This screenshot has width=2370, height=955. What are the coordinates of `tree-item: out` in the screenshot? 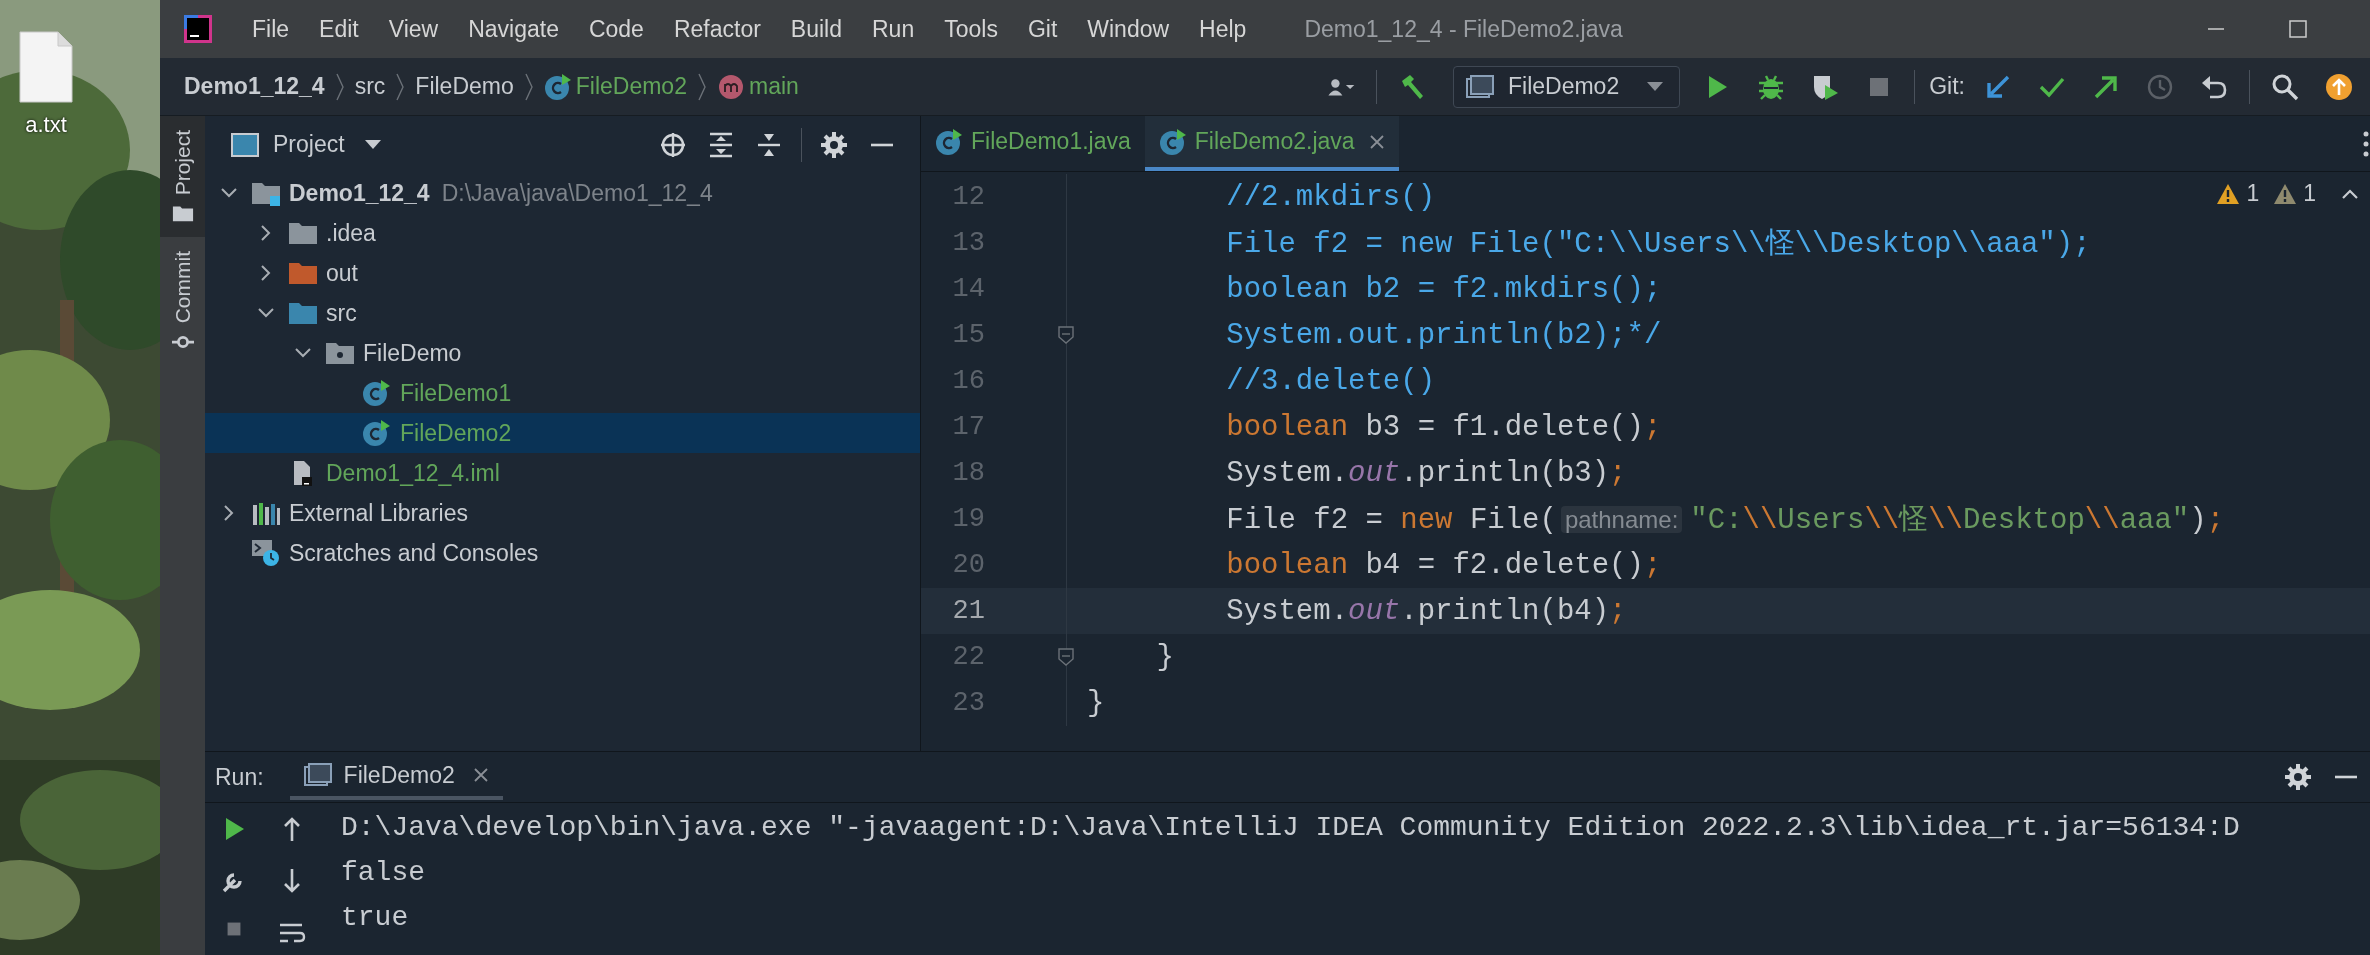 It's located at (562, 273).